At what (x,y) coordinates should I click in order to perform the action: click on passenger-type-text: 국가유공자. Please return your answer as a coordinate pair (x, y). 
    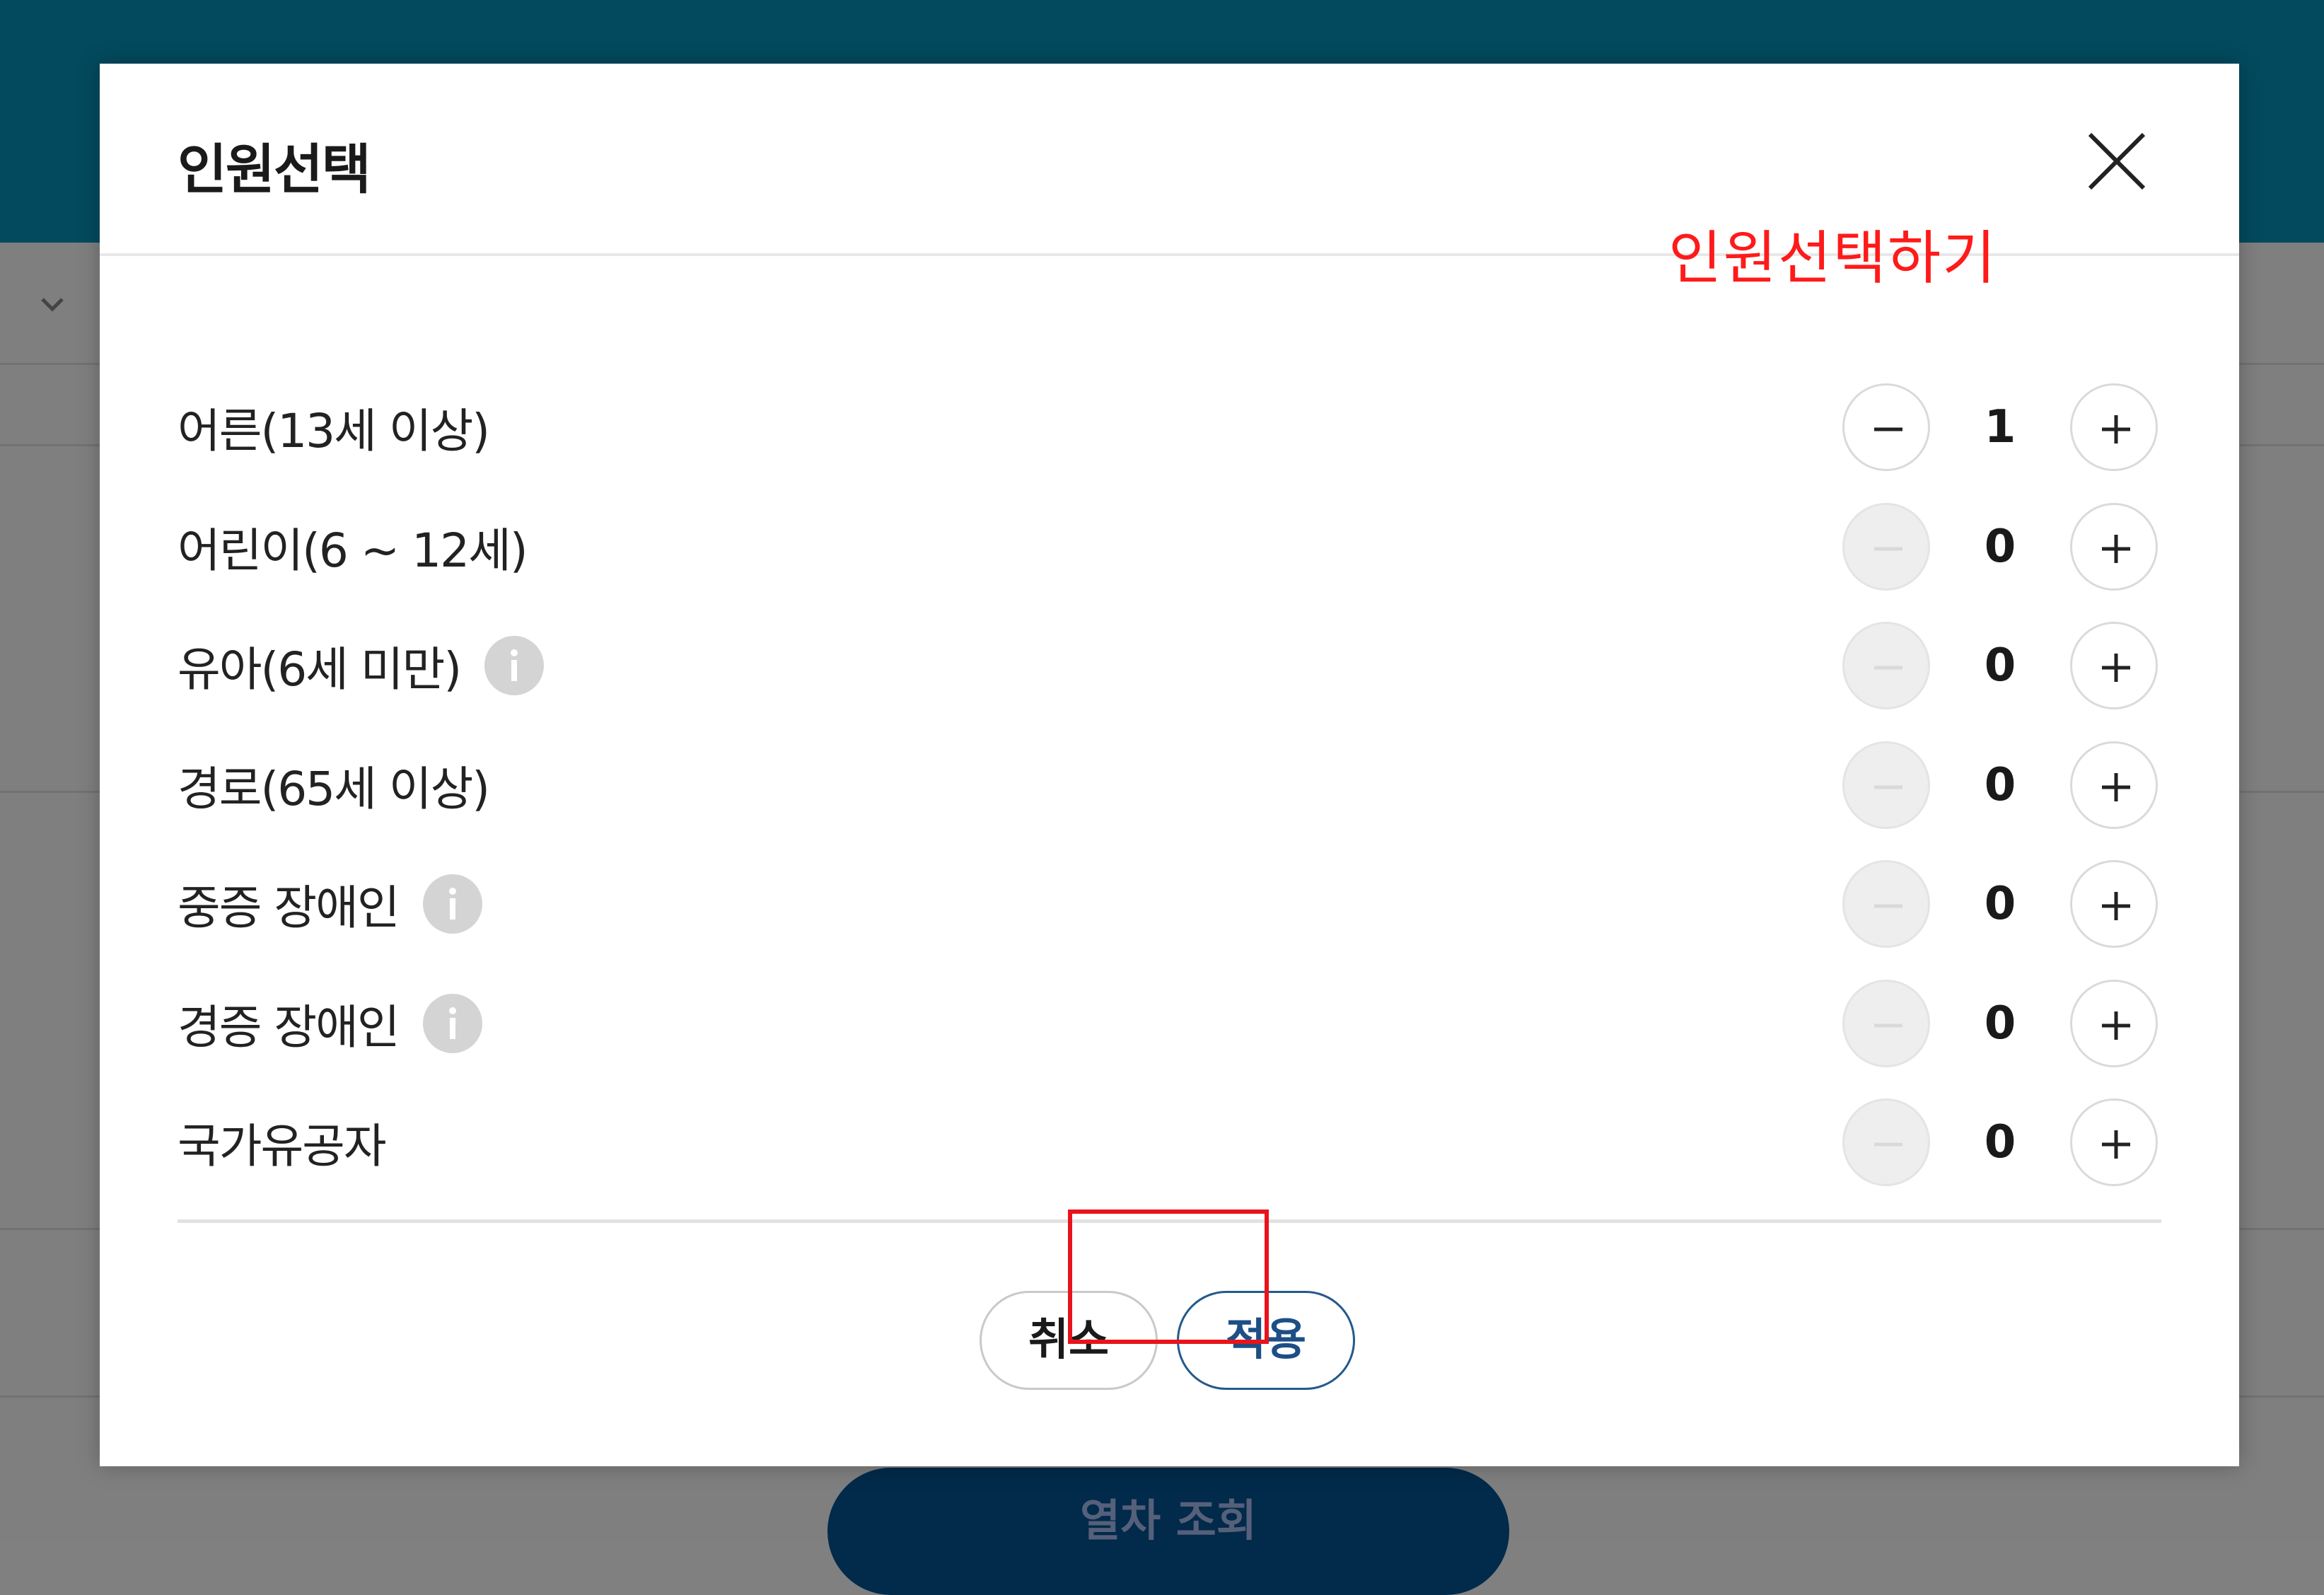
    Looking at the image, I should click on (282, 1146).